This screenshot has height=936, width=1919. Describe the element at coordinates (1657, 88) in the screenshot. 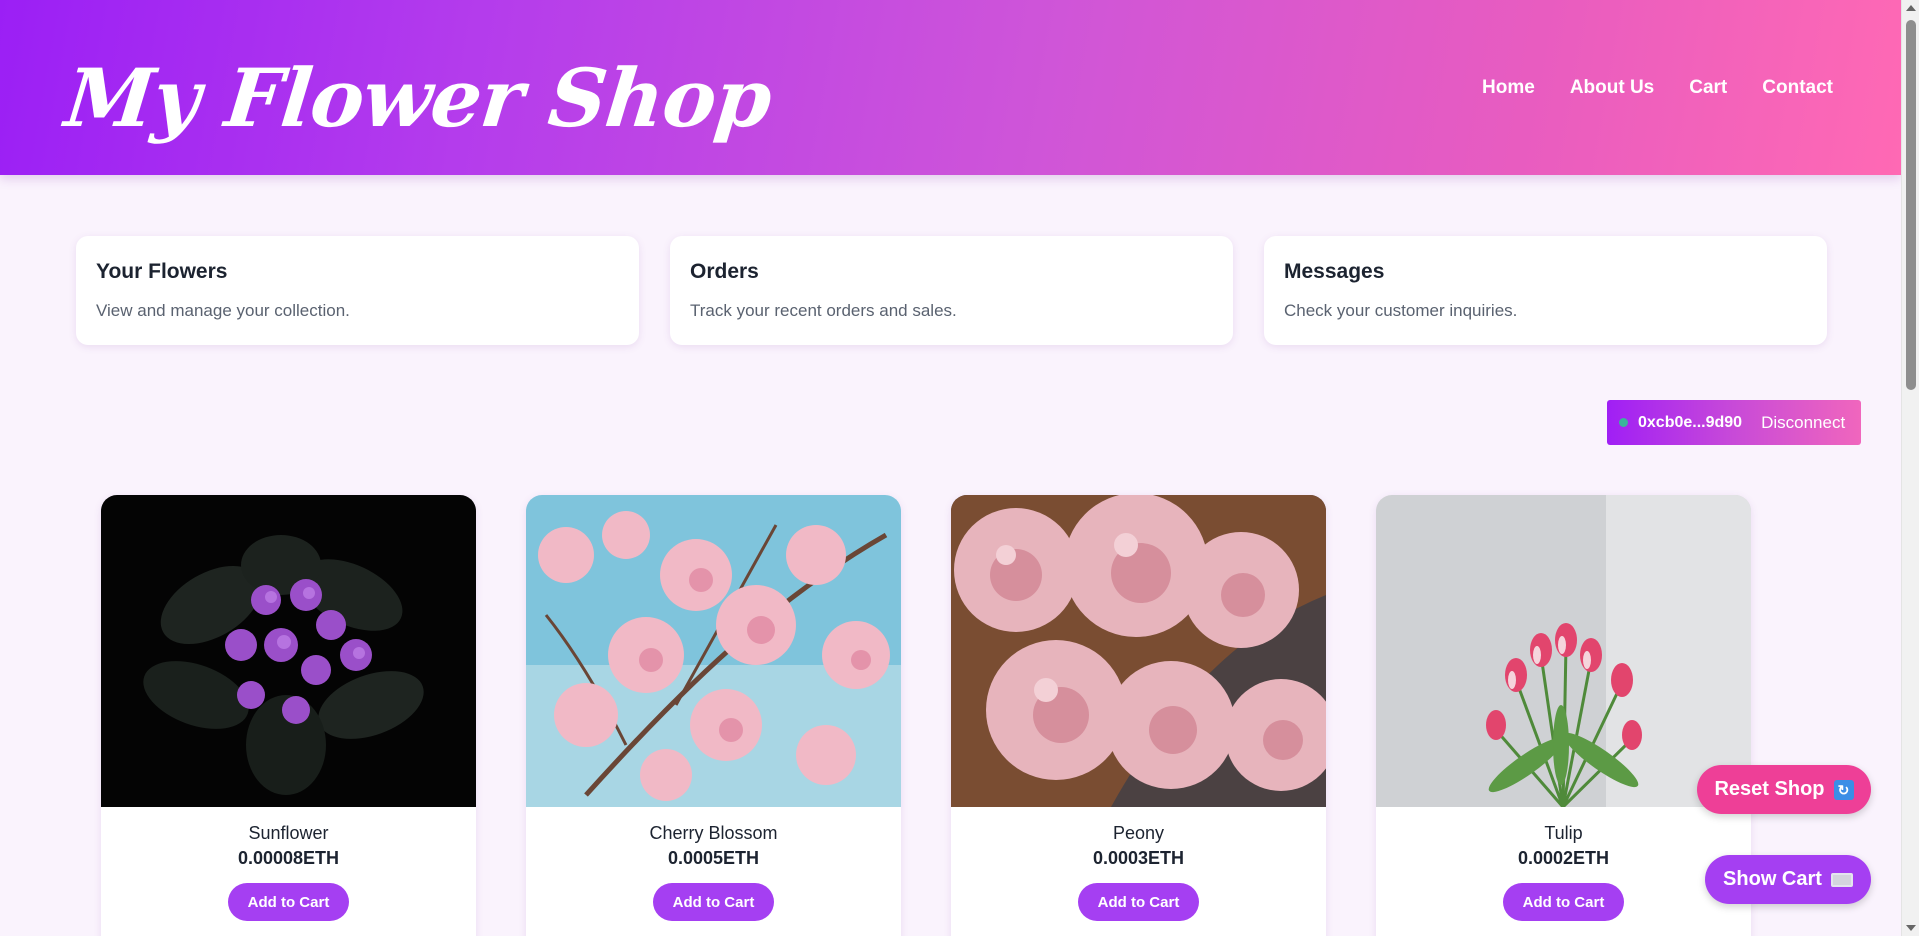

I see `main-nav: Home About Us Cart Contact` at that location.